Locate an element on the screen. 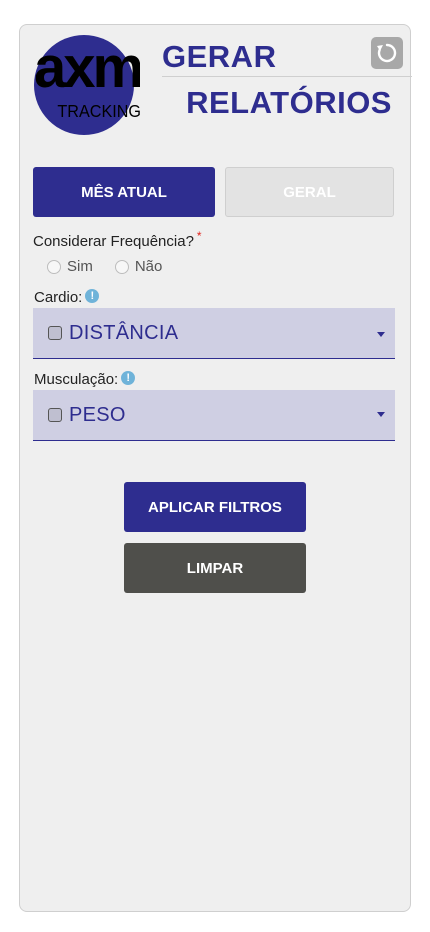  app-logo: axm TRACKING is located at coordinates (89, 85).